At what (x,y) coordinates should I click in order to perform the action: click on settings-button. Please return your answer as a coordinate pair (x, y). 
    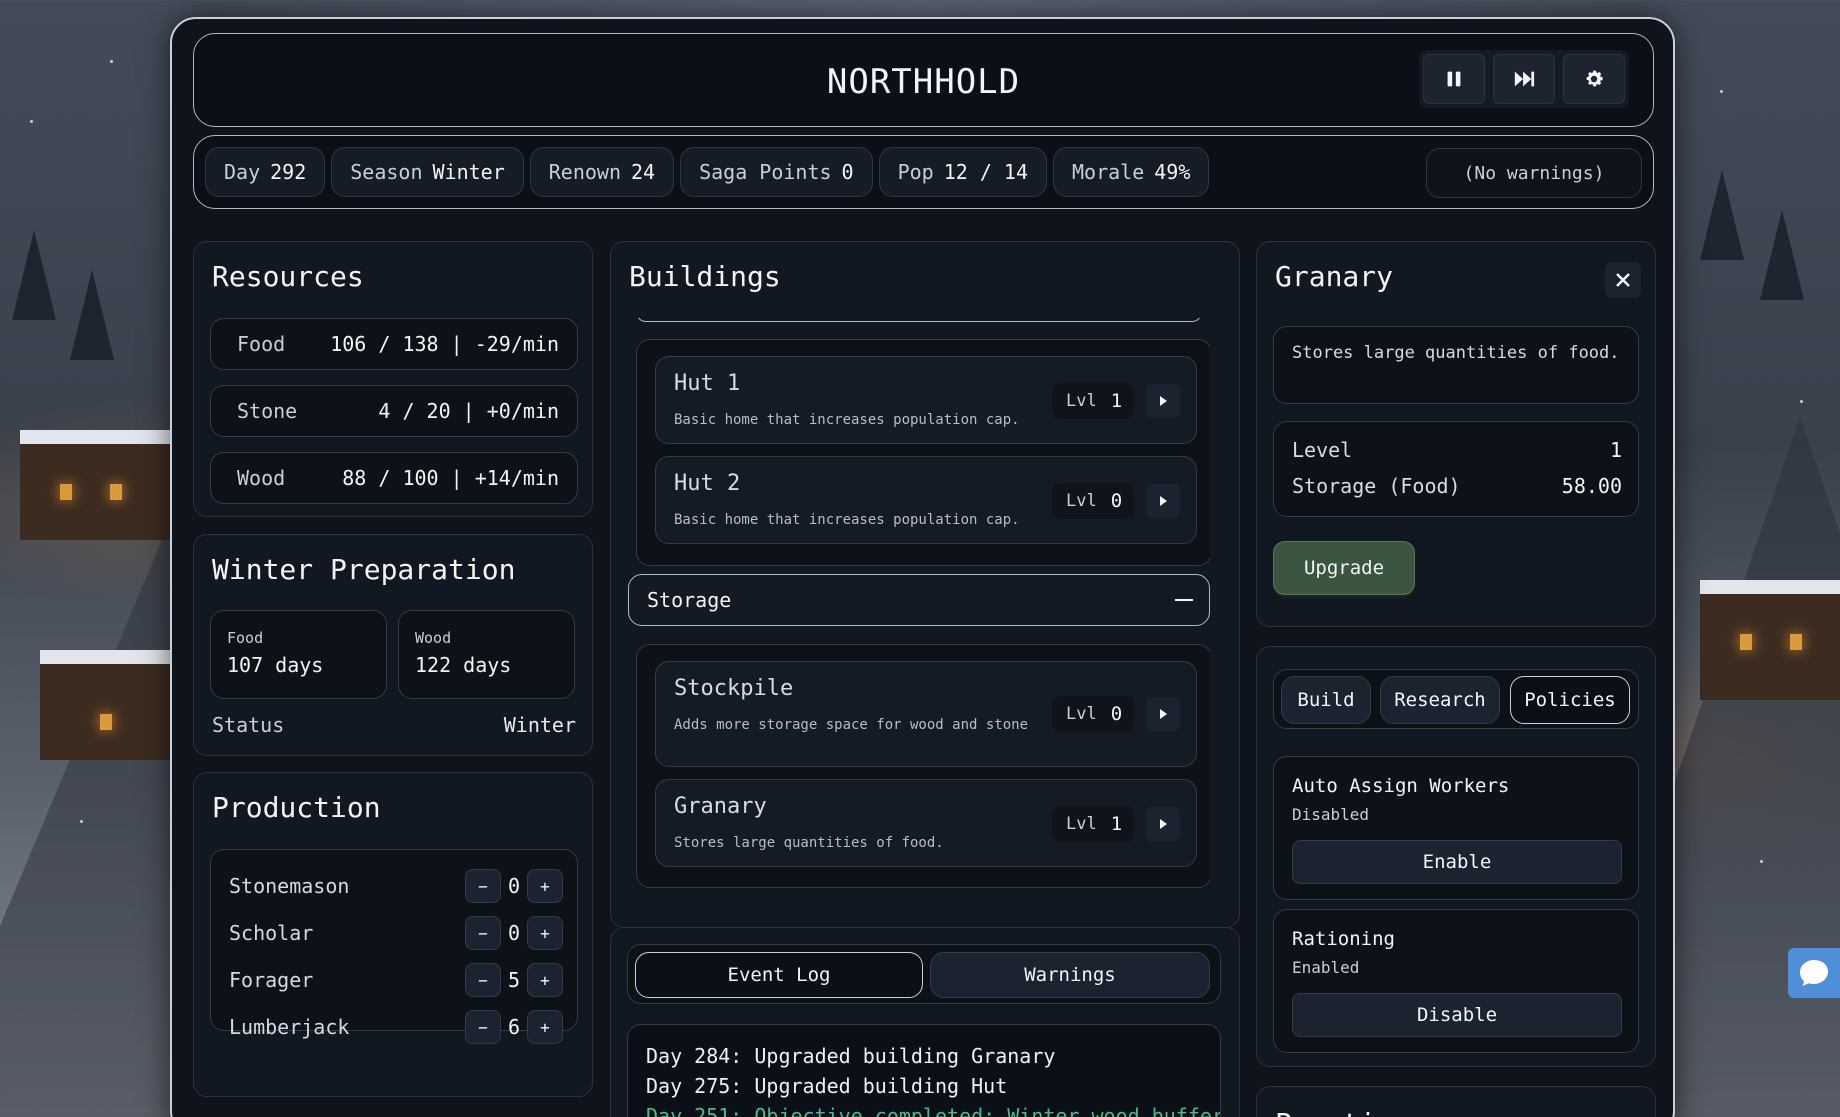
    Looking at the image, I should click on (1594, 79).